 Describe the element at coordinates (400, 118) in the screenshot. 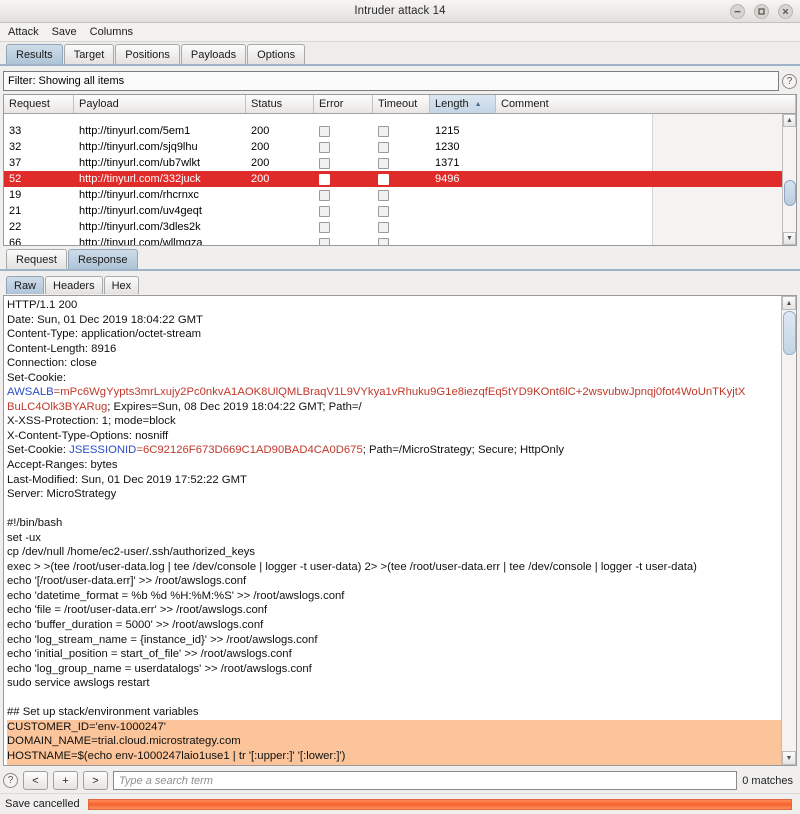

I see `table-row` at that location.